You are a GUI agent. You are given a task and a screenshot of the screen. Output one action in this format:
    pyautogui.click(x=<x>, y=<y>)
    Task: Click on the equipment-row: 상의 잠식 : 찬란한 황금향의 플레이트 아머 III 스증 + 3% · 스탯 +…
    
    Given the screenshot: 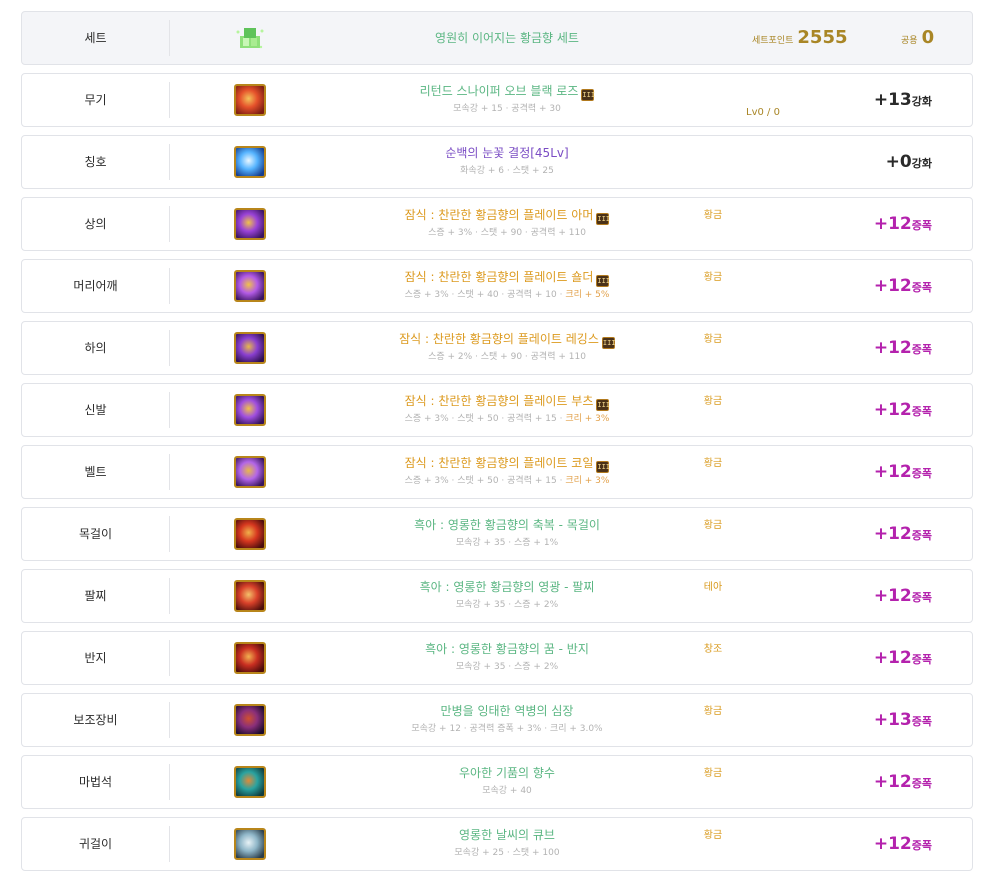 What is the action you would take?
    pyautogui.click(x=497, y=224)
    